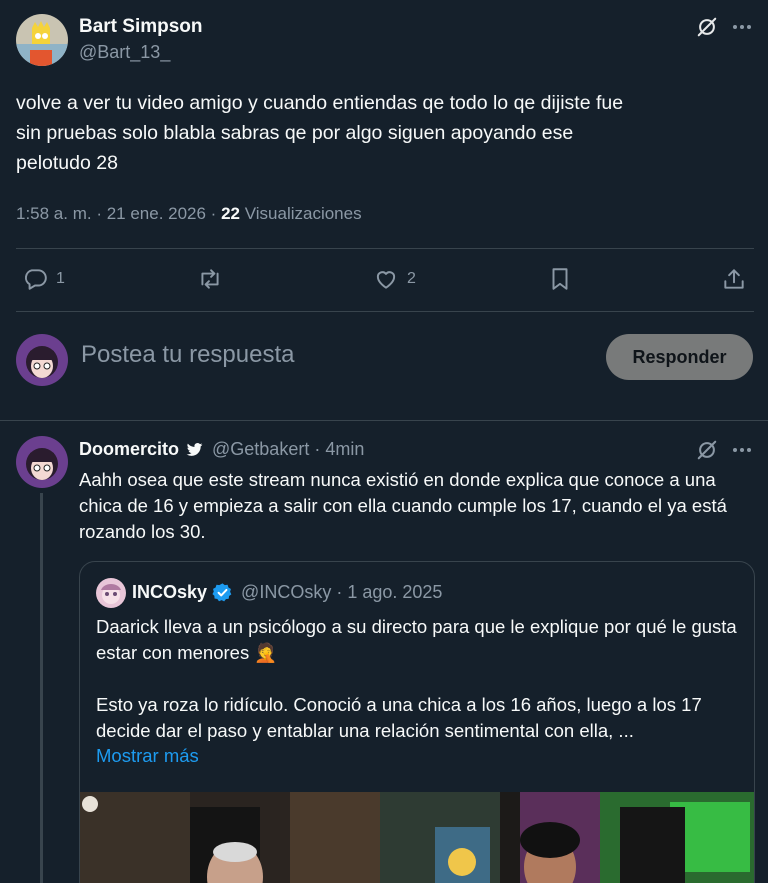 Image resolution: width=768 pixels, height=883 pixels. What do you see at coordinates (124, 52) in the screenshot?
I see `author-handle: @Bart_13_` at bounding box center [124, 52].